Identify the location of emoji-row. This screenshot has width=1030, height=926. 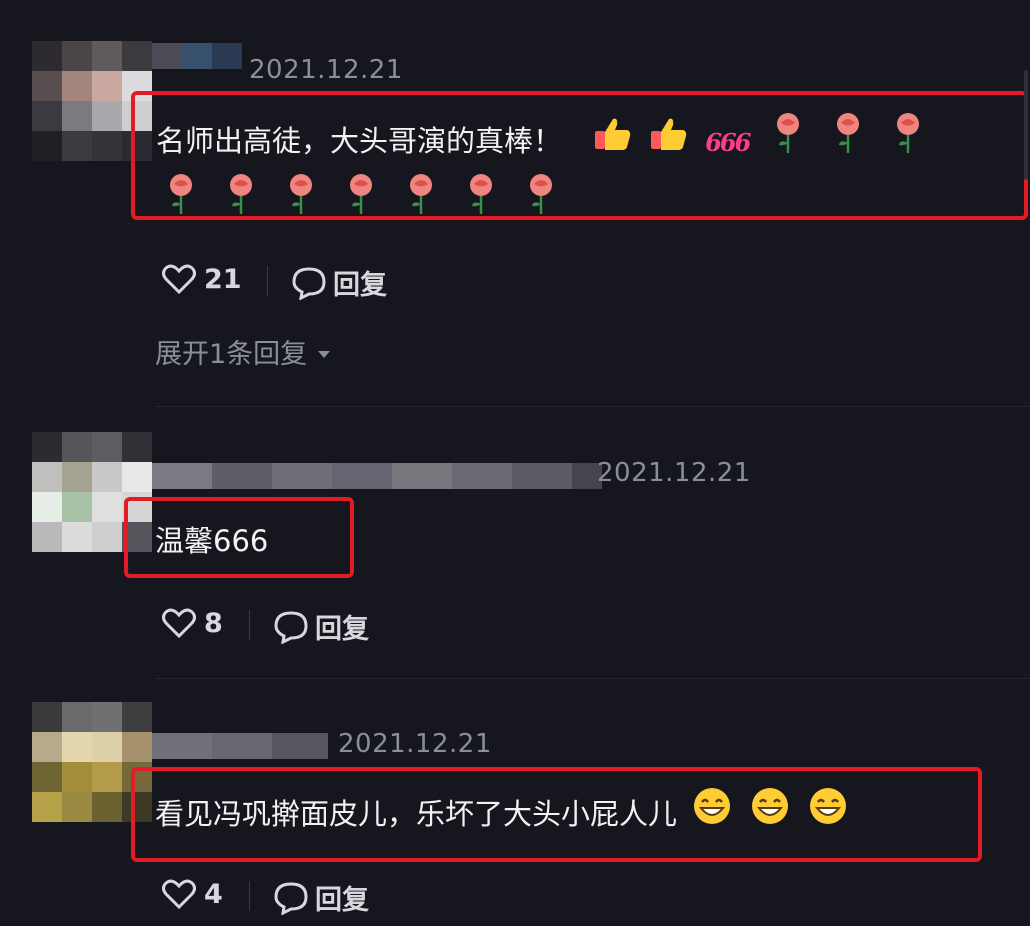
(361, 196).